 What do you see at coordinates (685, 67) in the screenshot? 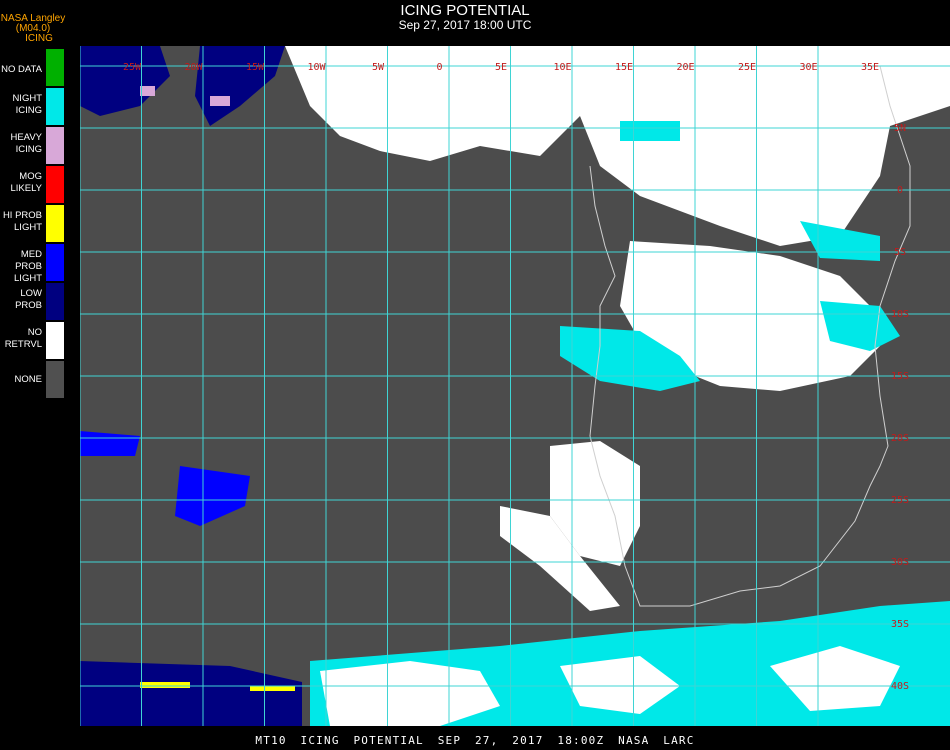
I see `longitude-label: 20E` at bounding box center [685, 67].